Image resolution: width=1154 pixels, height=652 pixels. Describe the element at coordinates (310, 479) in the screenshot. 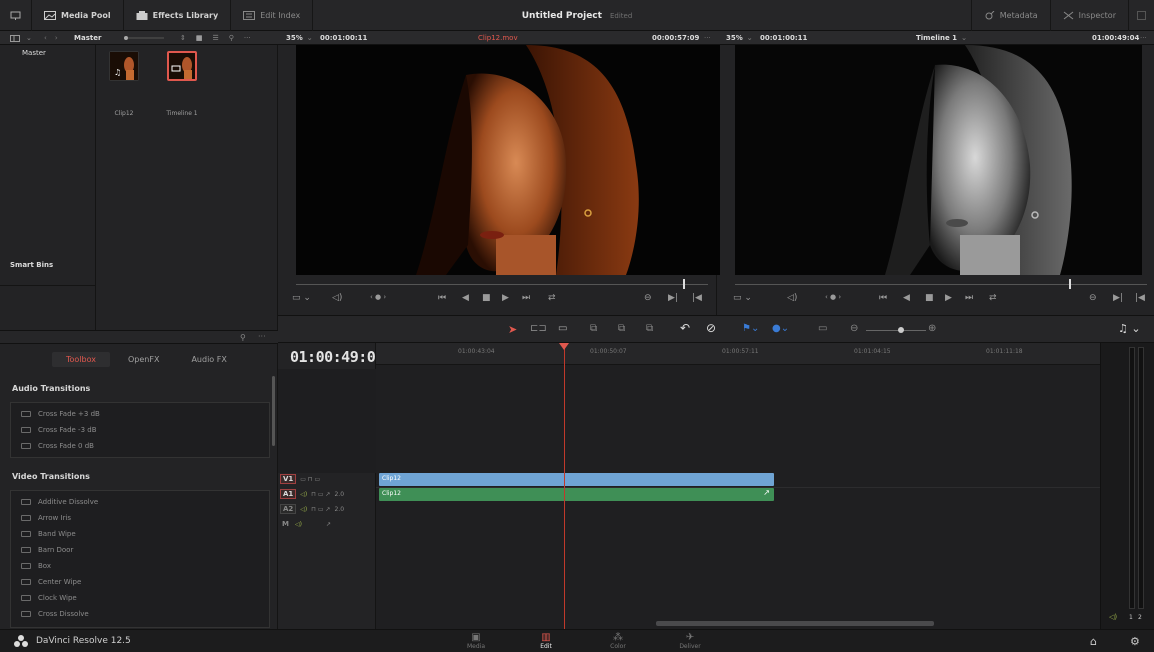

I see `track-controls: ▭ ⊓ ▭` at that location.